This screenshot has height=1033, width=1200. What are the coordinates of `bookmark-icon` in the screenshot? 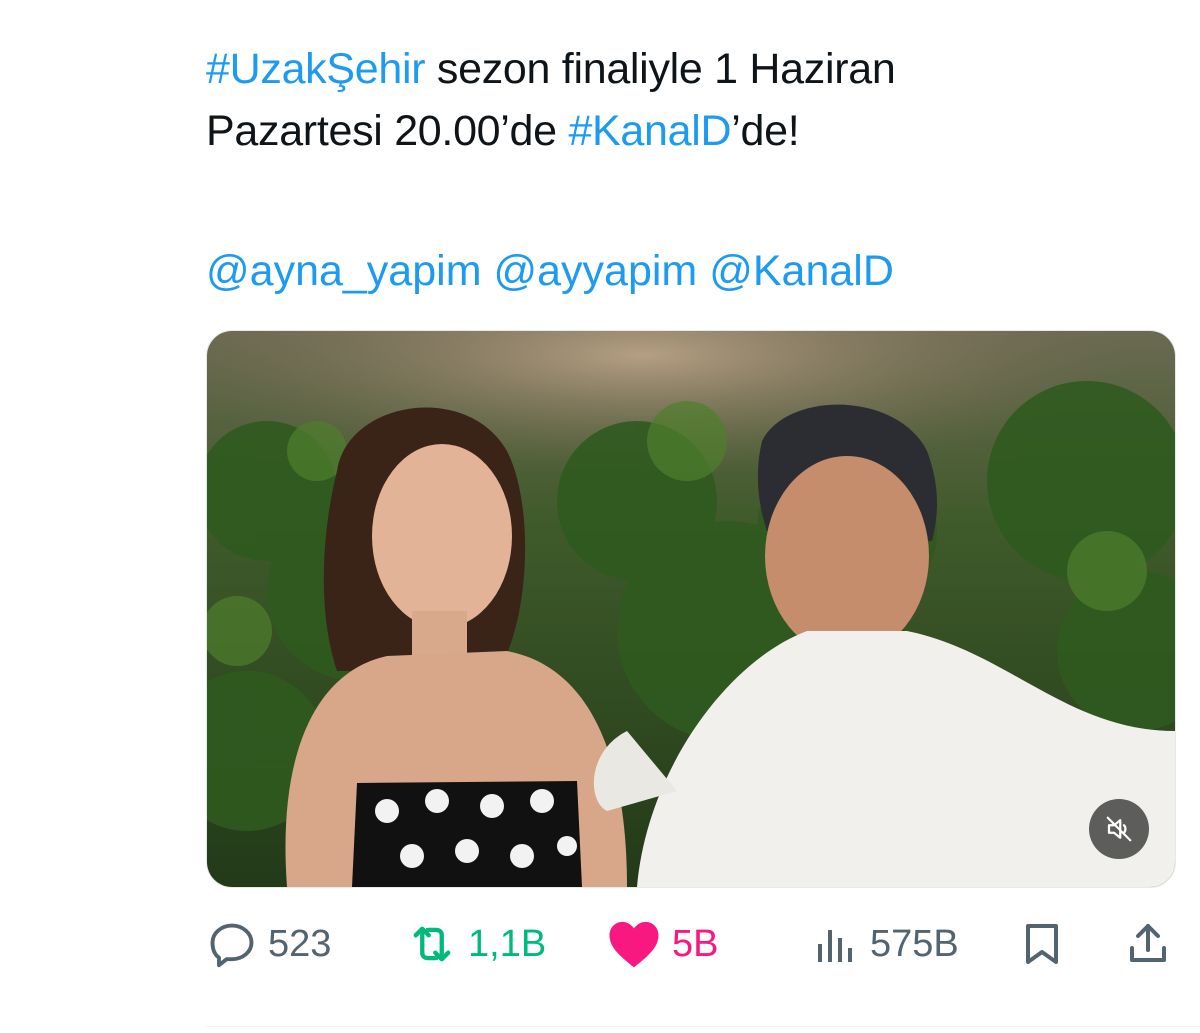 It's located at (1042, 944).